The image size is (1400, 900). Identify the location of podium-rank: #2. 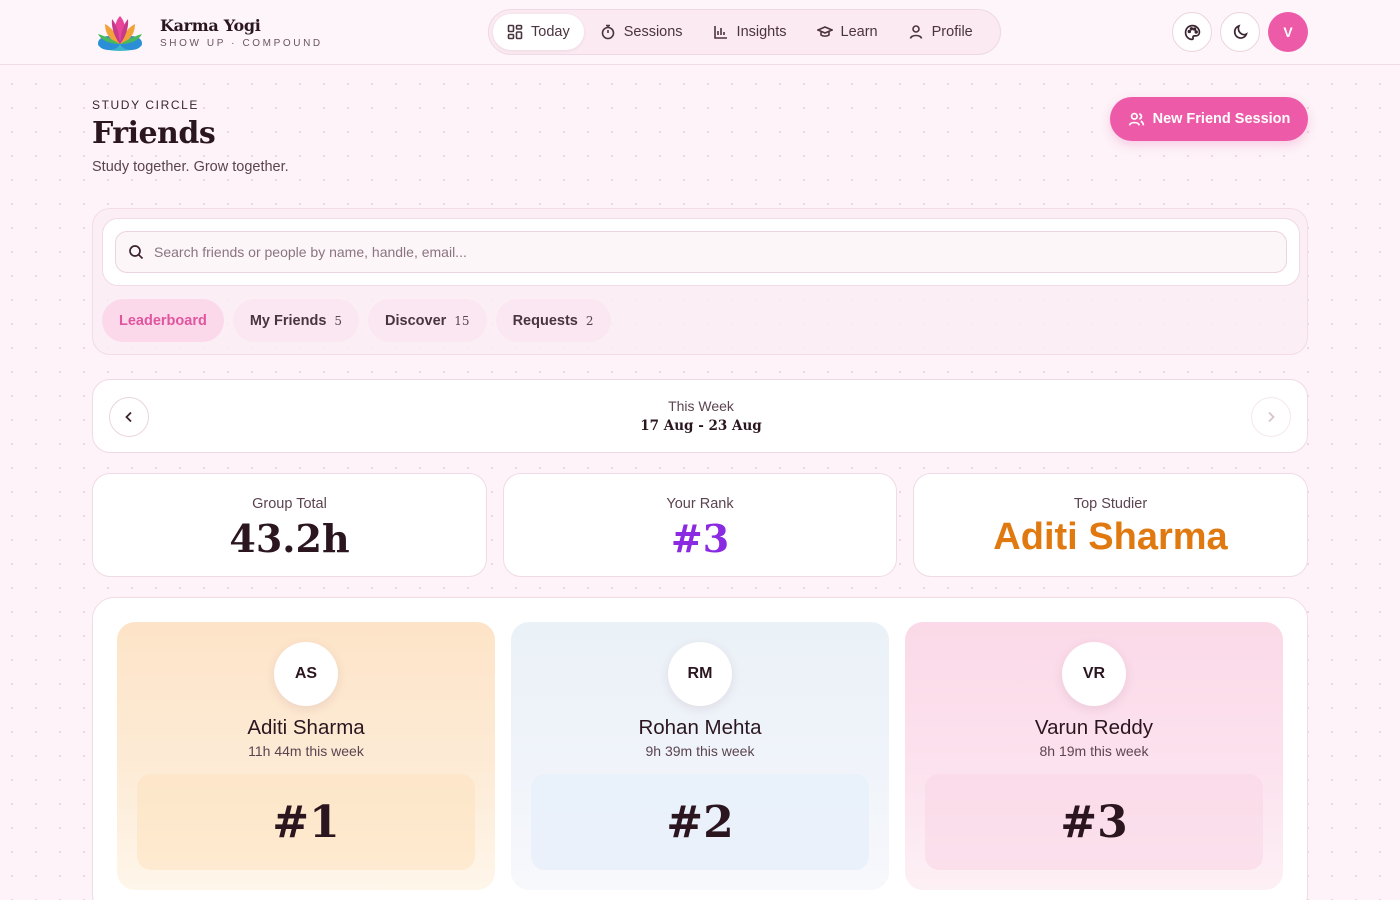
(700, 822).